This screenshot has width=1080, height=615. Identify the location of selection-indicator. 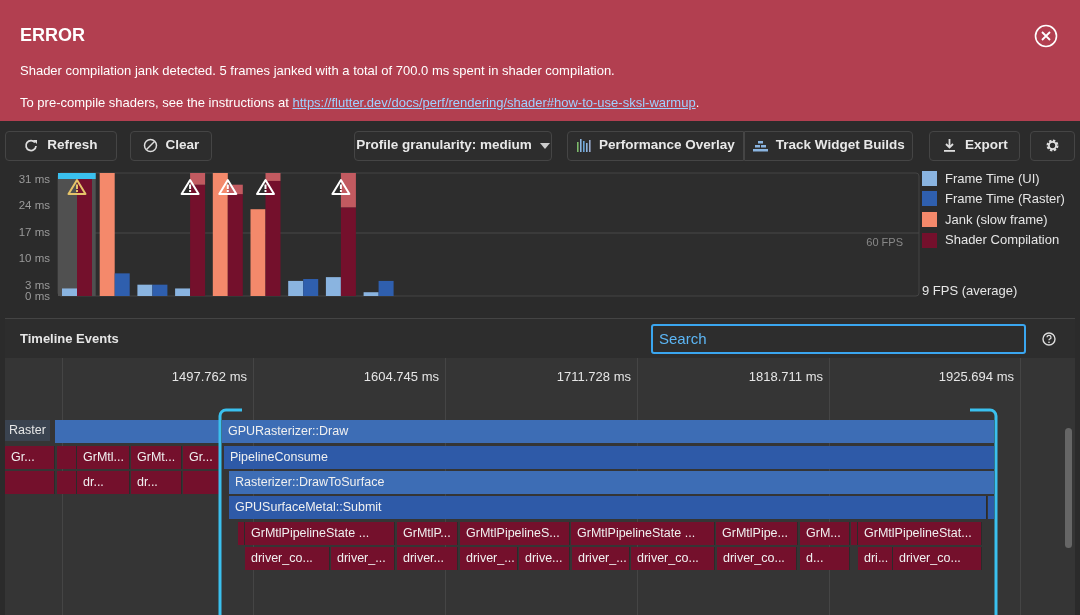
(77, 176).